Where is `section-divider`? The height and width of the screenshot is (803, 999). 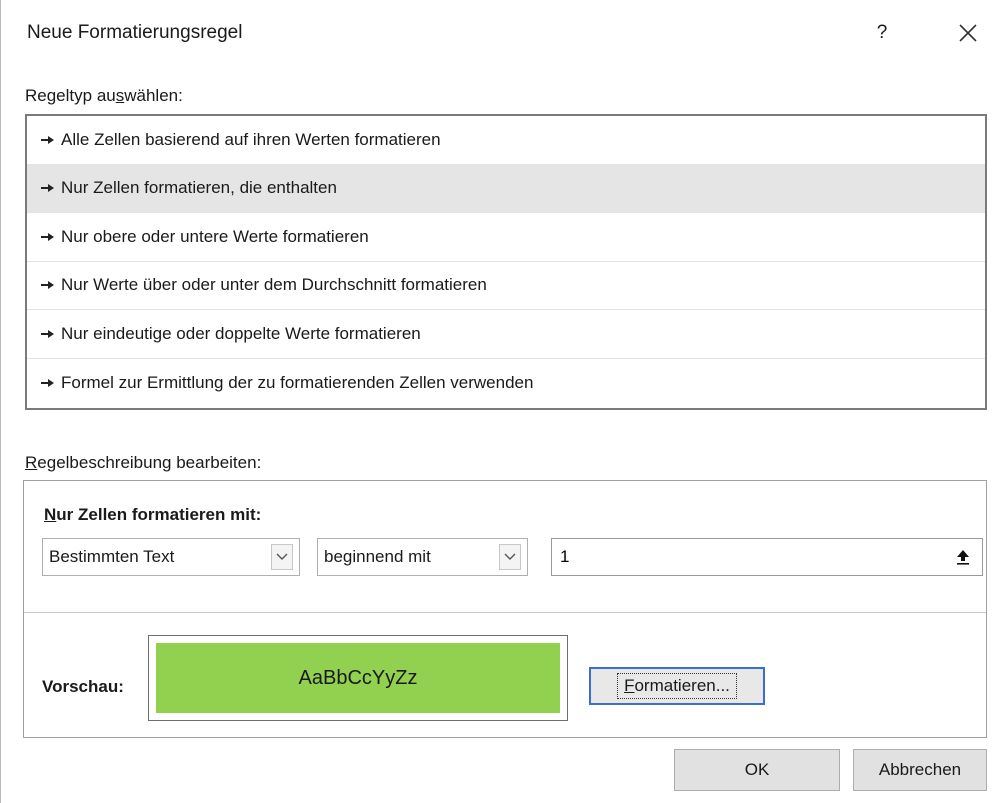 section-divider is located at coordinates (505, 612).